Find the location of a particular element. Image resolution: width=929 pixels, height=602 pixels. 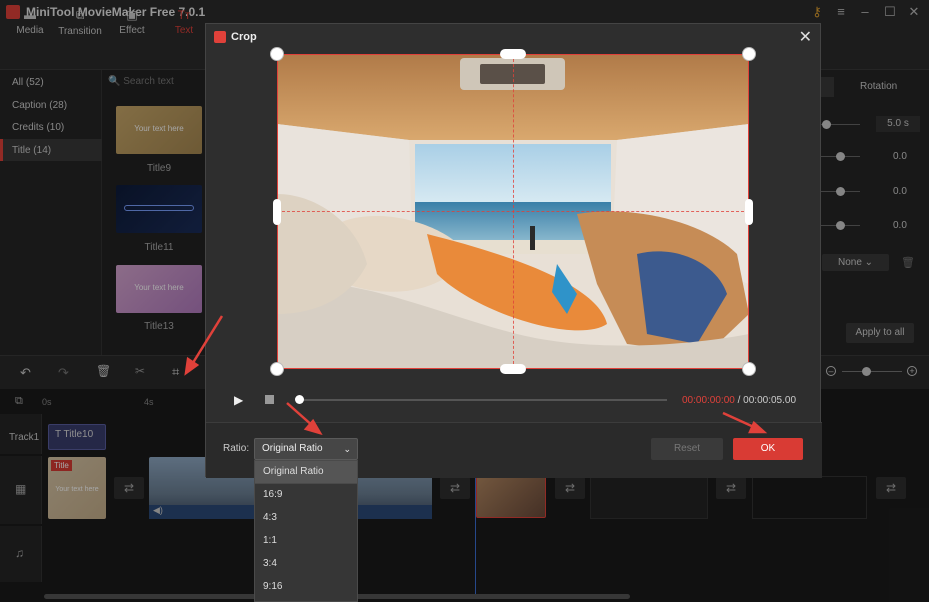

annotation-arrows is located at coordinates (476, 375).